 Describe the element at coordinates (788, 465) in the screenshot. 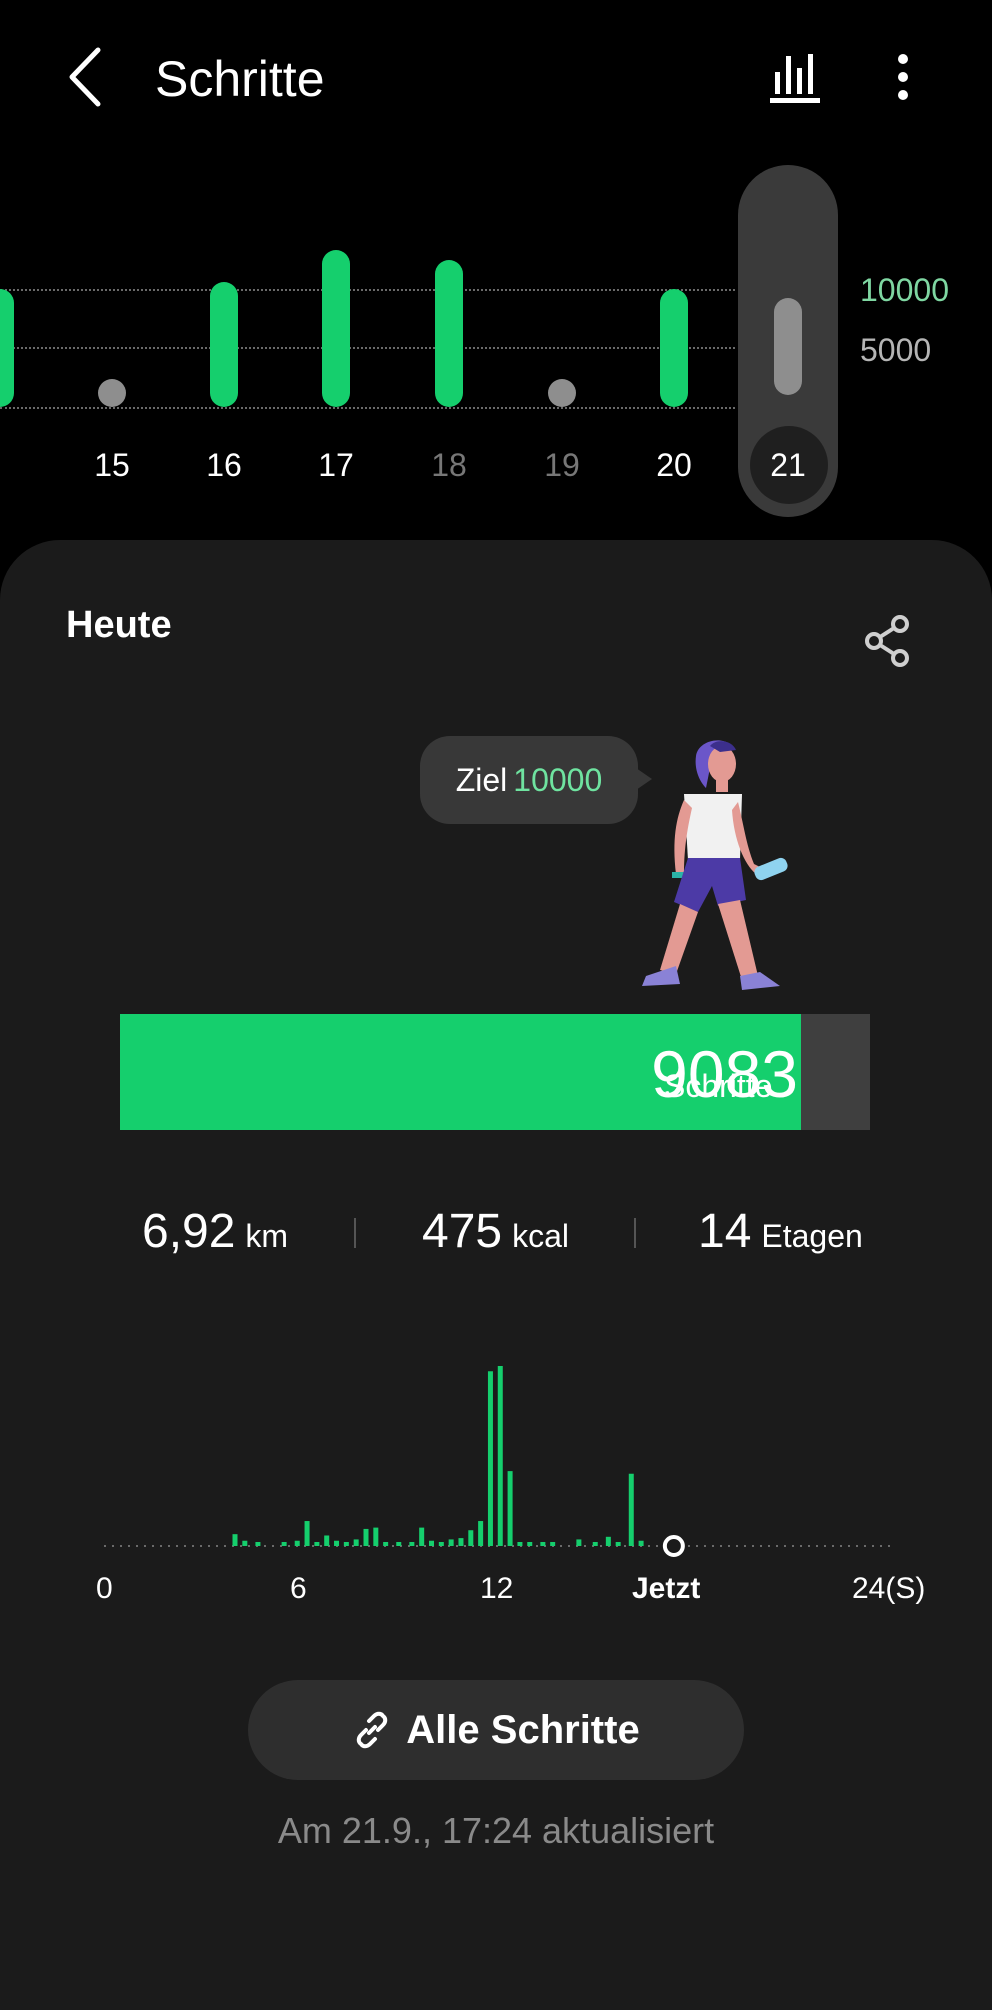

I see `day-label: 21` at that location.